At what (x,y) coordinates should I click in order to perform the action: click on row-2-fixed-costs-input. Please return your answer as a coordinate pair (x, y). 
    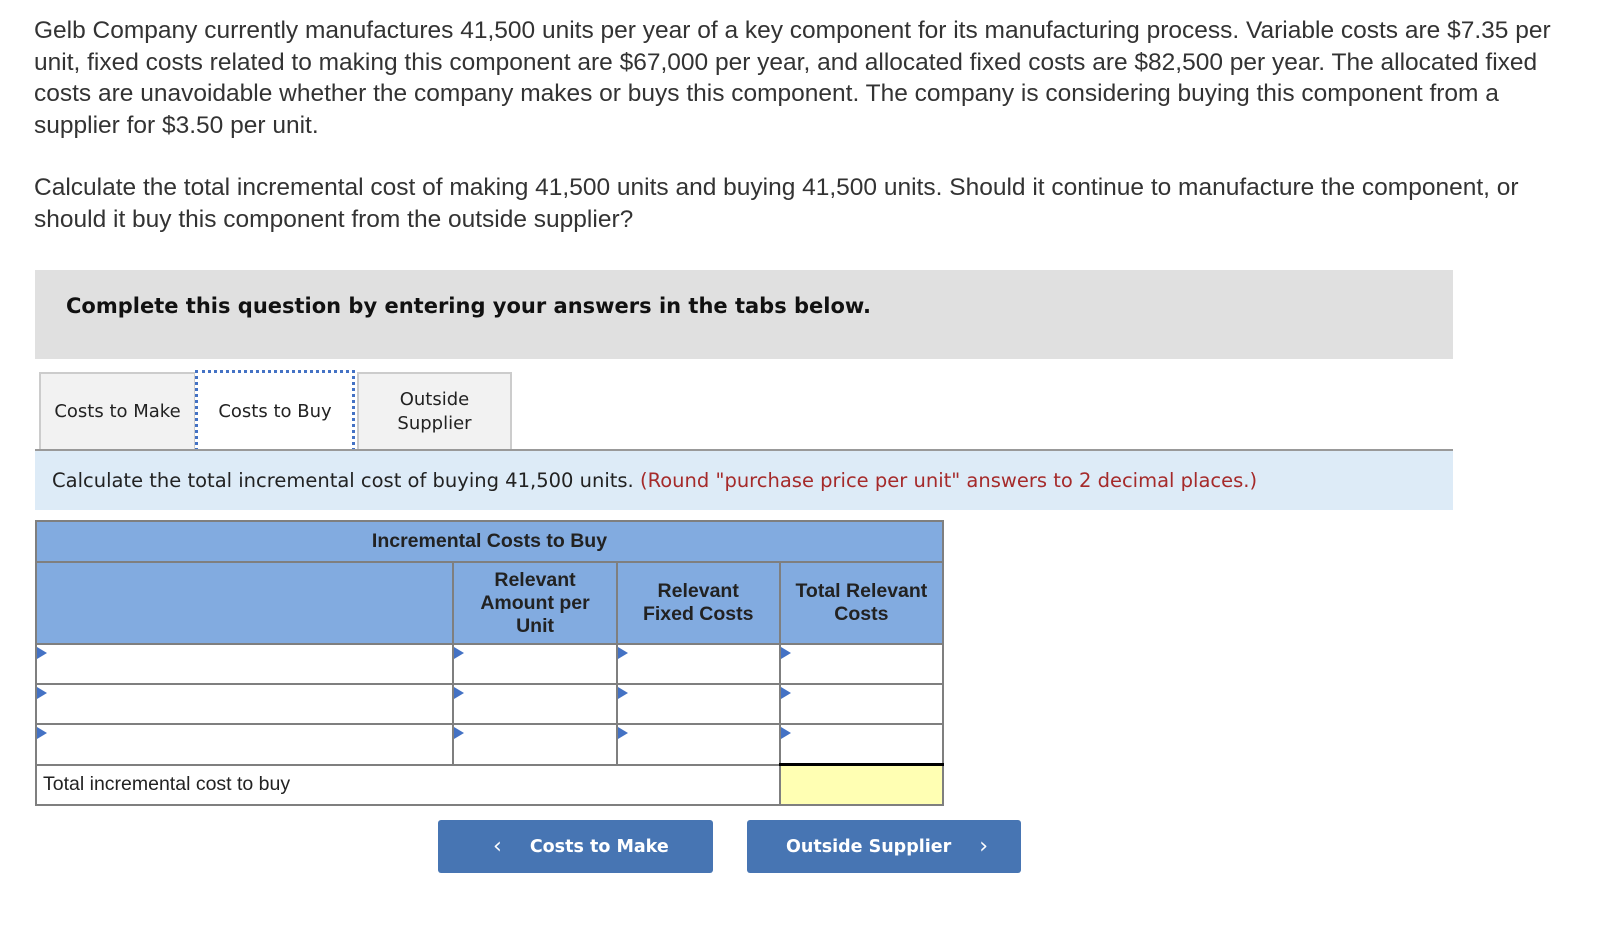
    Looking at the image, I should click on (698, 704).